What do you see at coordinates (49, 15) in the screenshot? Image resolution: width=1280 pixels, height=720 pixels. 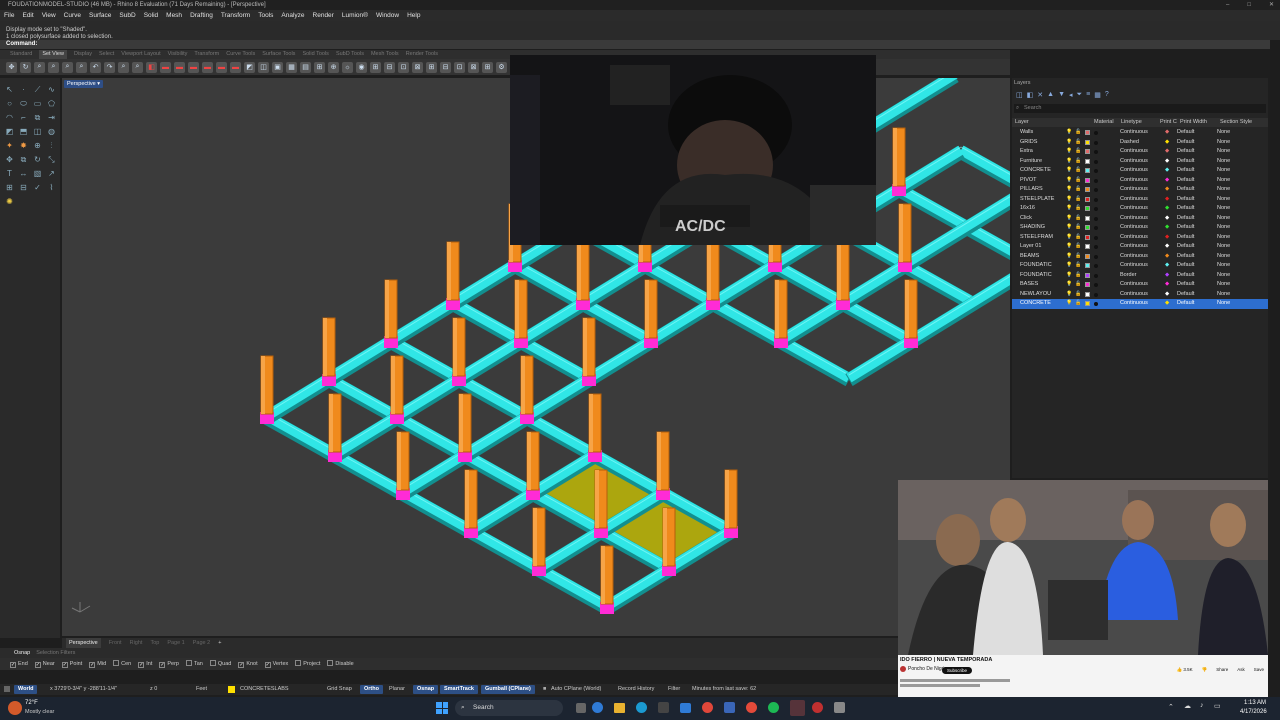 I see `menu-view: View` at bounding box center [49, 15].